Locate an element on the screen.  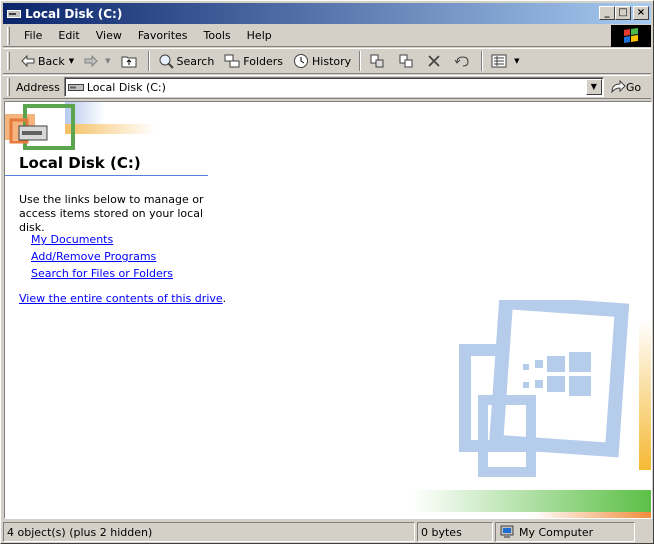
windows-logo-icon is located at coordinates (631, 36).